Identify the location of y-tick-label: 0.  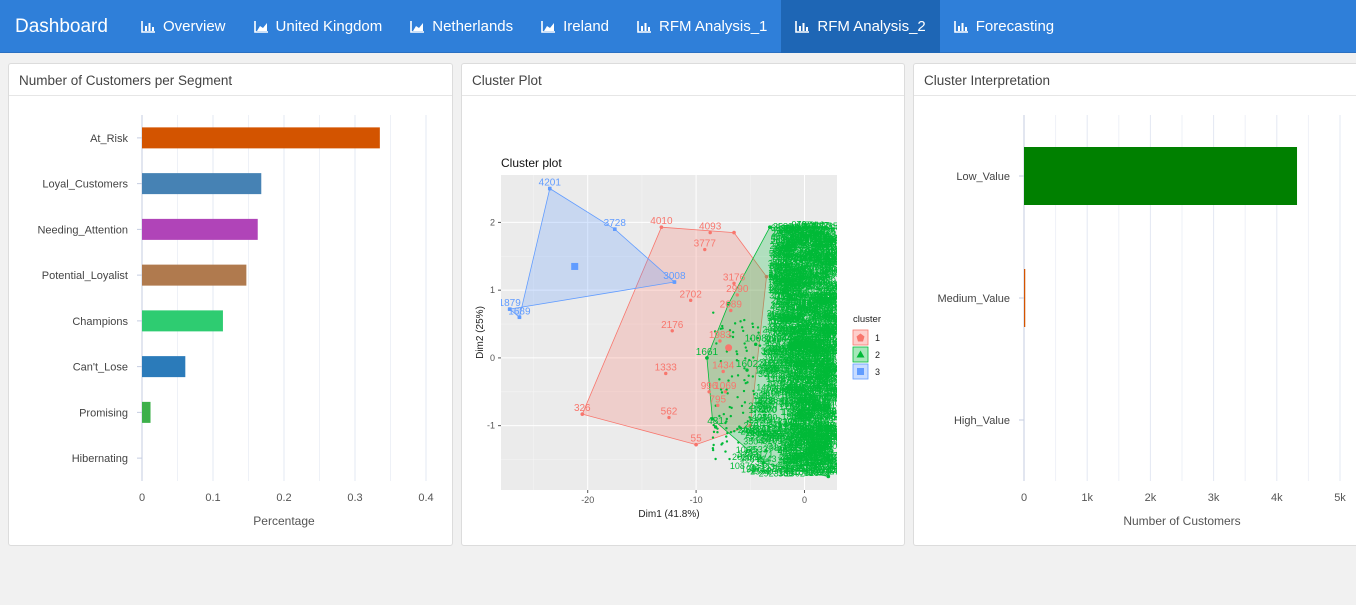
(492, 358).